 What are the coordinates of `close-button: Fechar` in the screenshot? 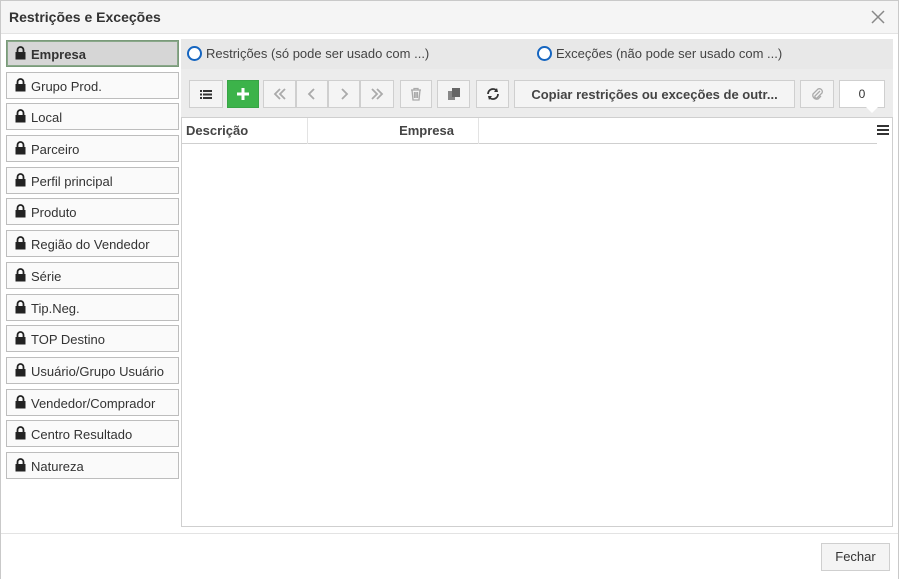 It's located at (855, 557).